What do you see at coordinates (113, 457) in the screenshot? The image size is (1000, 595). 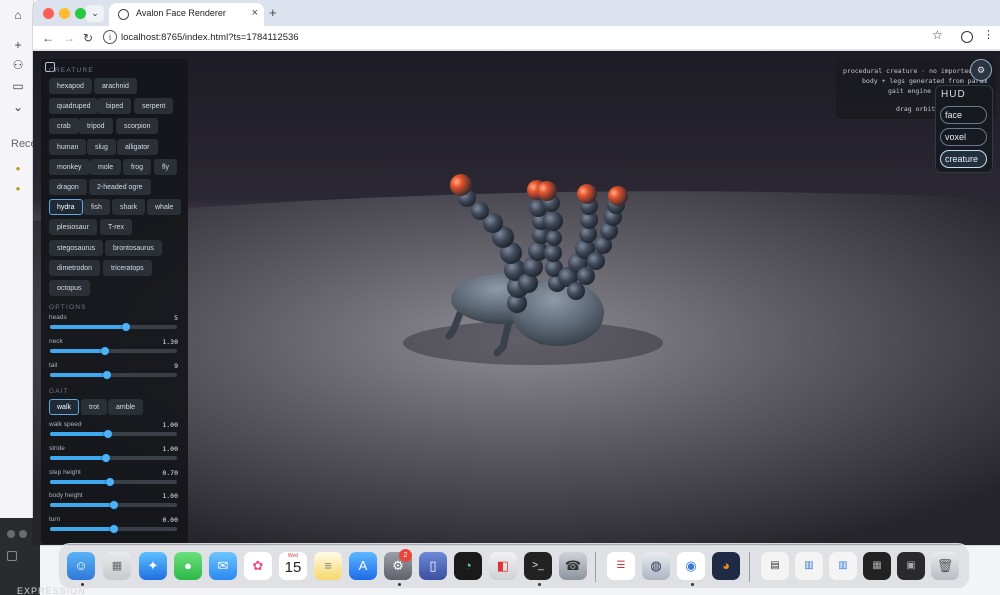 I see `stride-slider` at bounding box center [113, 457].